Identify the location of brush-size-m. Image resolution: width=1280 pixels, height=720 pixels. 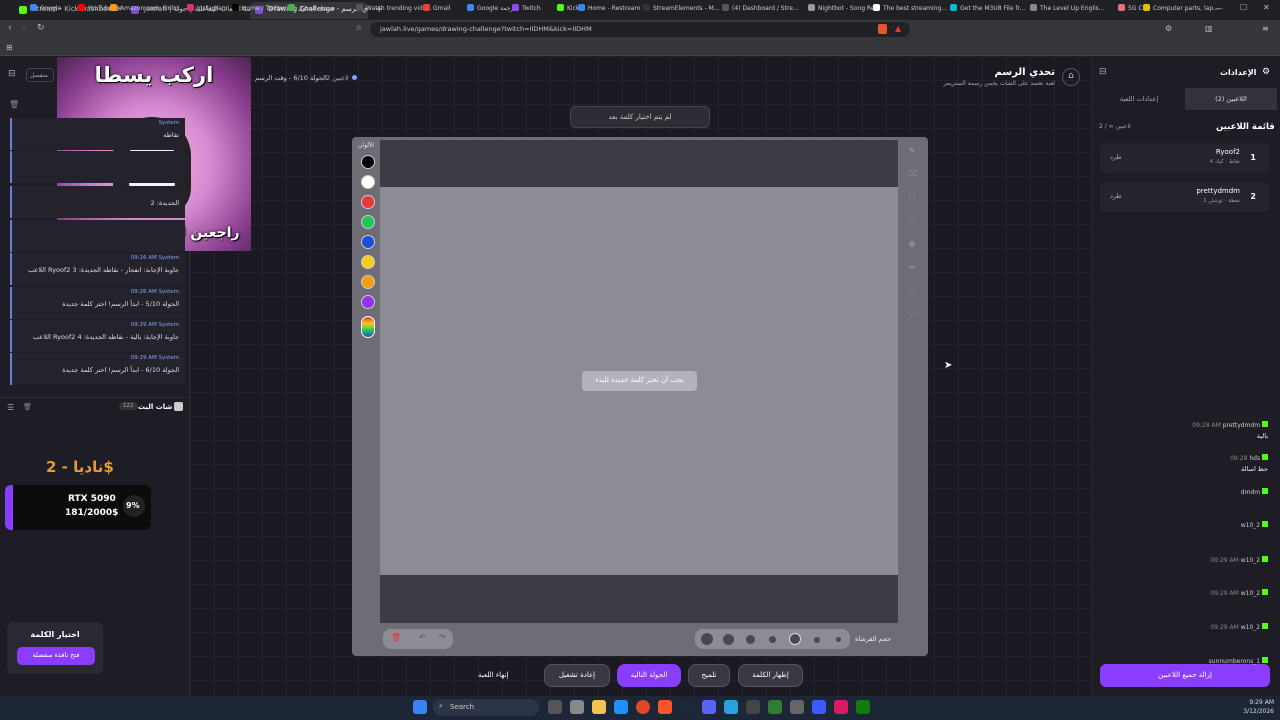
(750, 639).